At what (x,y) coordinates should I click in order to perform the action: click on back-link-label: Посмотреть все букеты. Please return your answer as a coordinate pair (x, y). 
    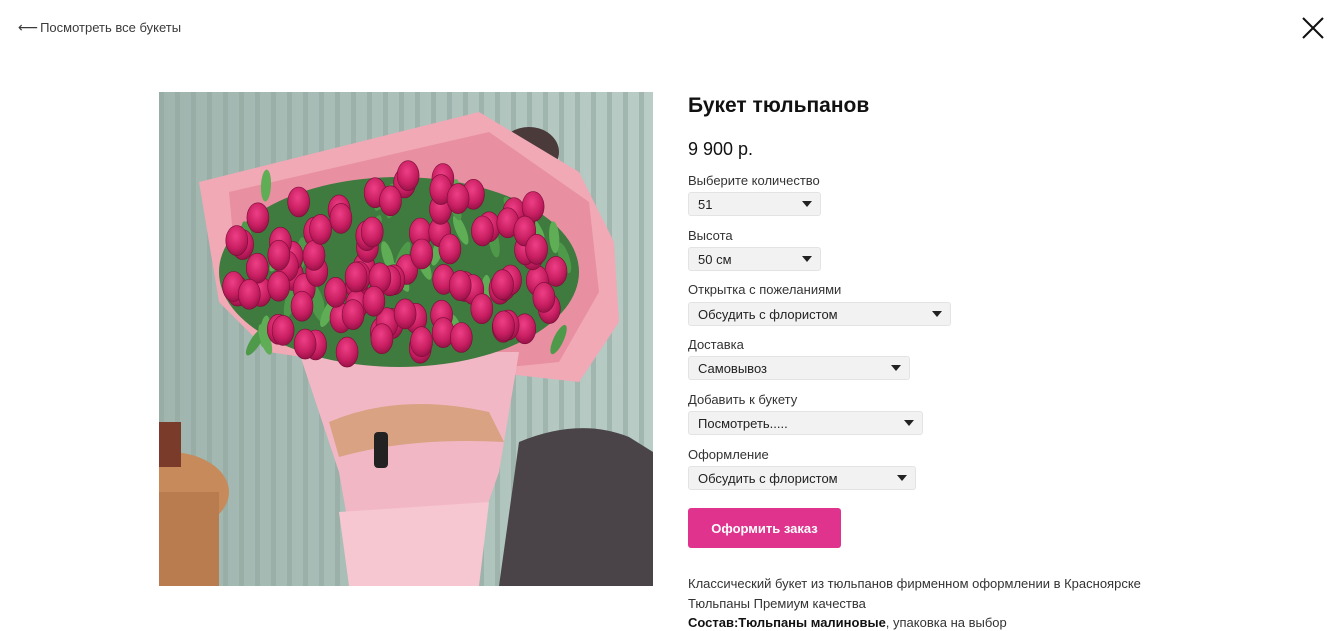
    Looking at the image, I should click on (111, 27).